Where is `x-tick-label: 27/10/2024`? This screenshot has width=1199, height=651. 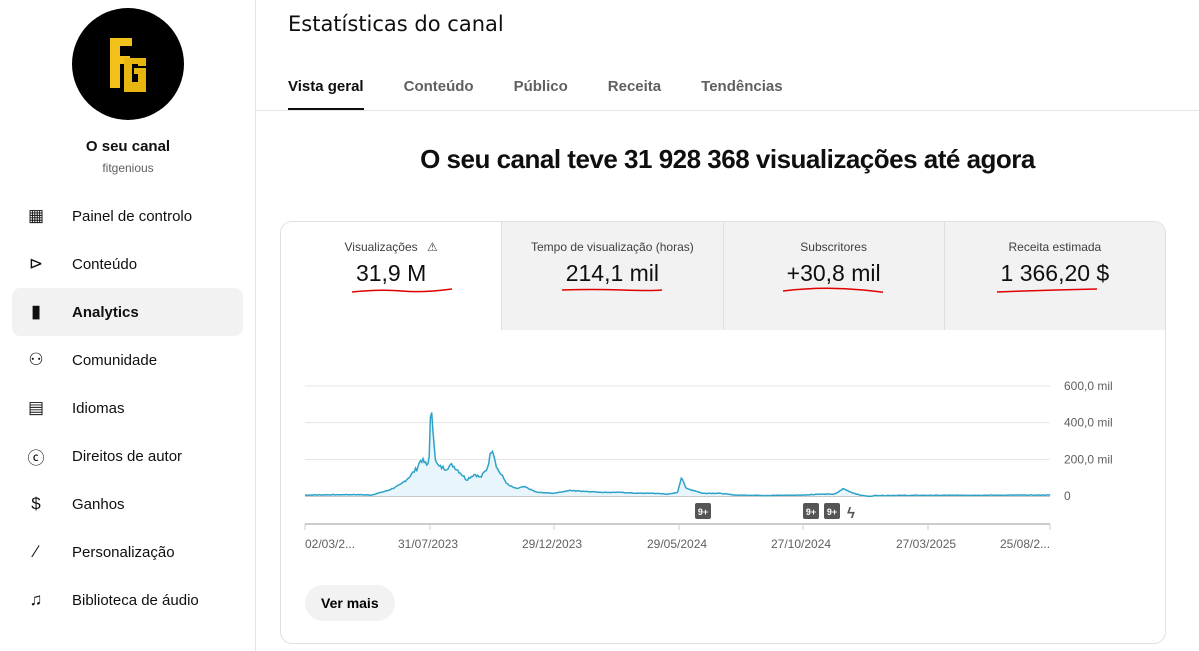 x-tick-label: 27/10/2024 is located at coordinates (801, 544).